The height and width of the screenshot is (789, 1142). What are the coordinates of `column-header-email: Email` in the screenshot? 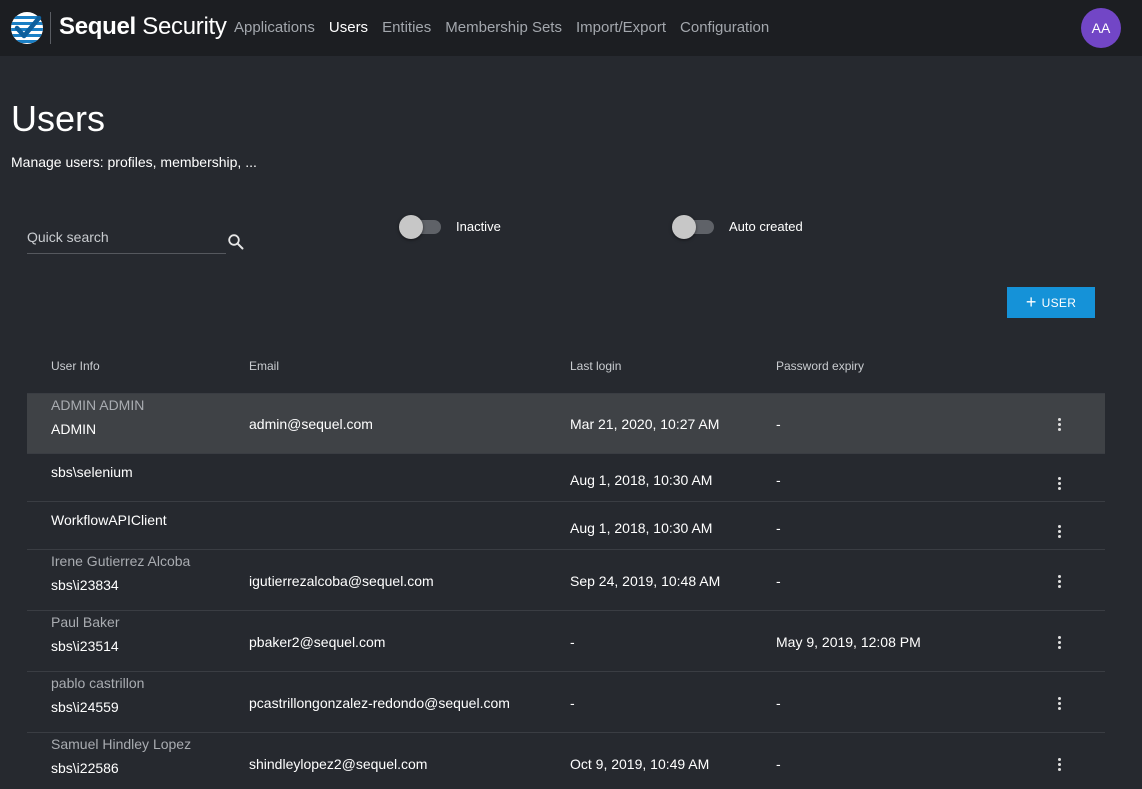 It's located at (264, 366).